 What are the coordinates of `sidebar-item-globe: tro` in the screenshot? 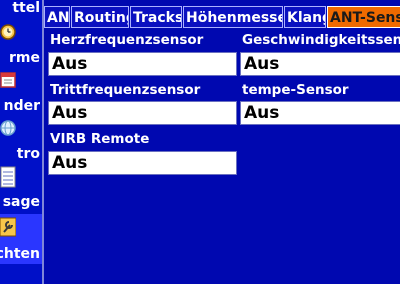 It's located at (21, 140).